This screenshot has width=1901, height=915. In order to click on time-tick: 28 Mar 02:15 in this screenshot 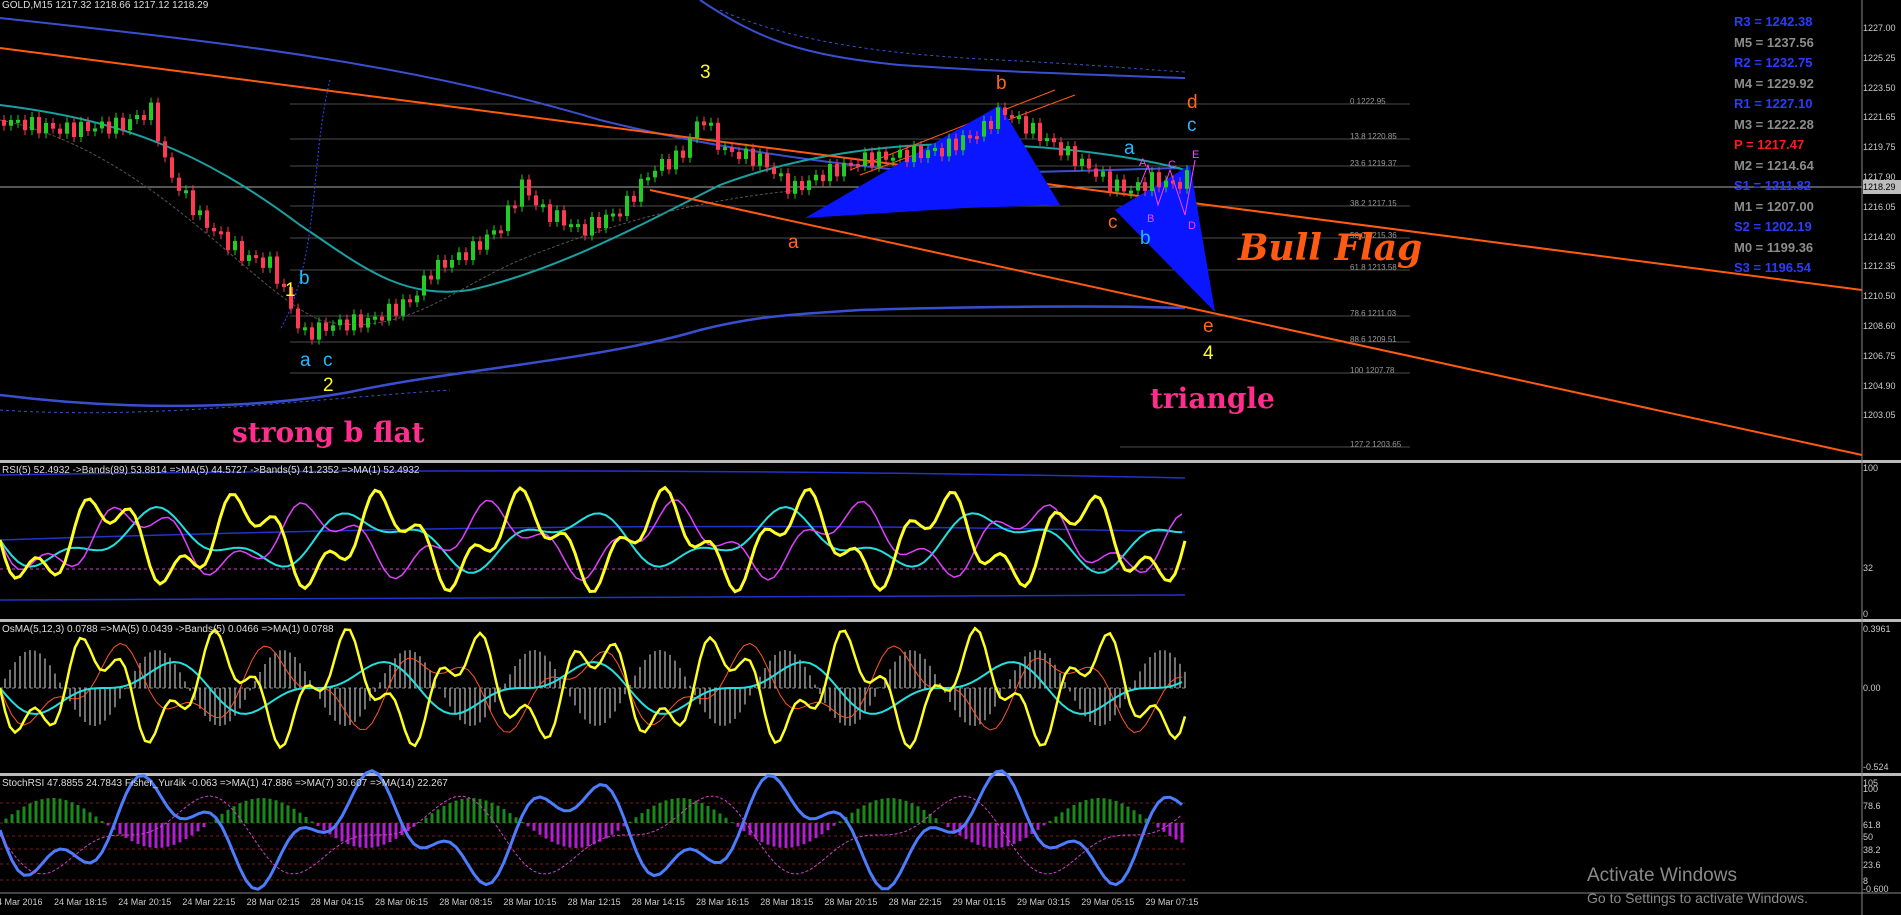, I will do `click(273, 902)`.